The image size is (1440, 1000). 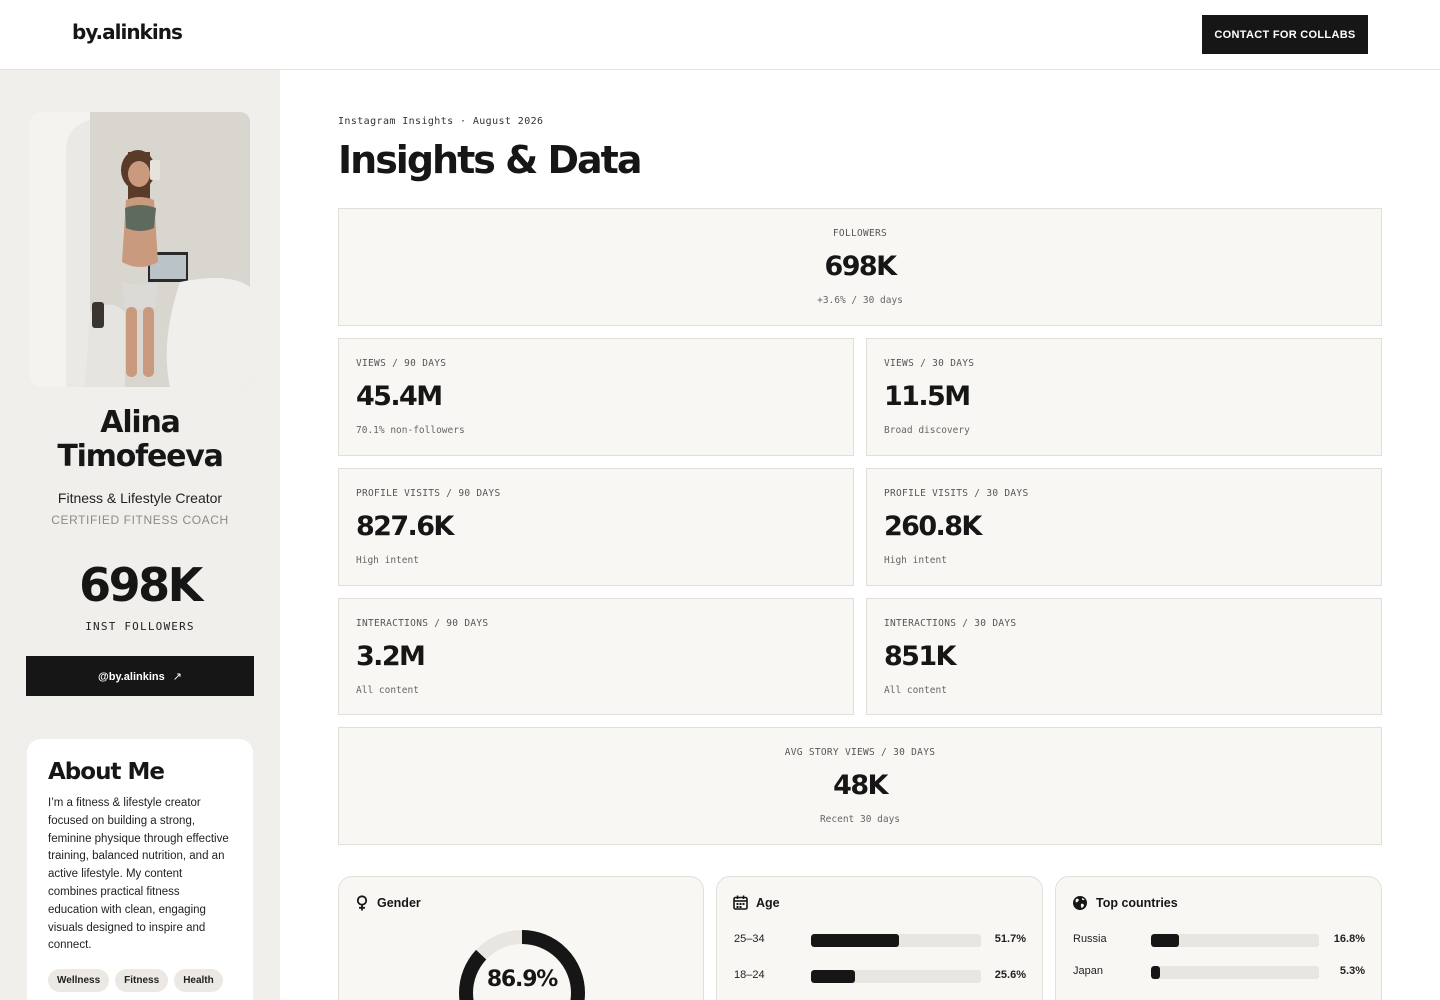 What do you see at coordinates (950, 623) in the screenshot?
I see `metric-label: INTERACTIONS / 30 DAYS` at bounding box center [950, 623].